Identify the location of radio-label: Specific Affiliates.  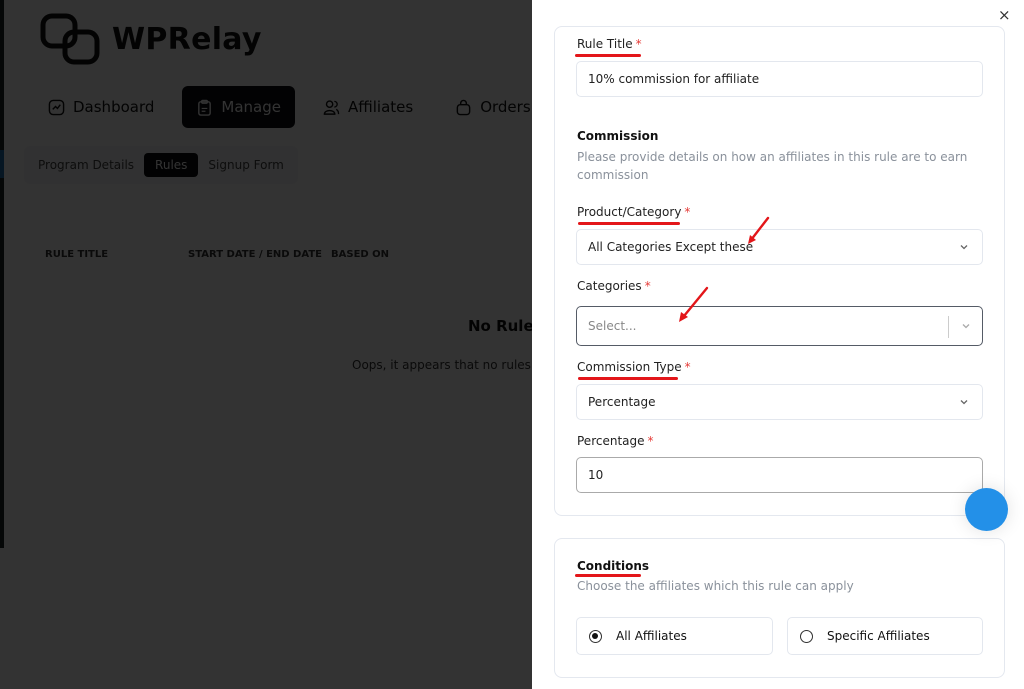
(878, 636).